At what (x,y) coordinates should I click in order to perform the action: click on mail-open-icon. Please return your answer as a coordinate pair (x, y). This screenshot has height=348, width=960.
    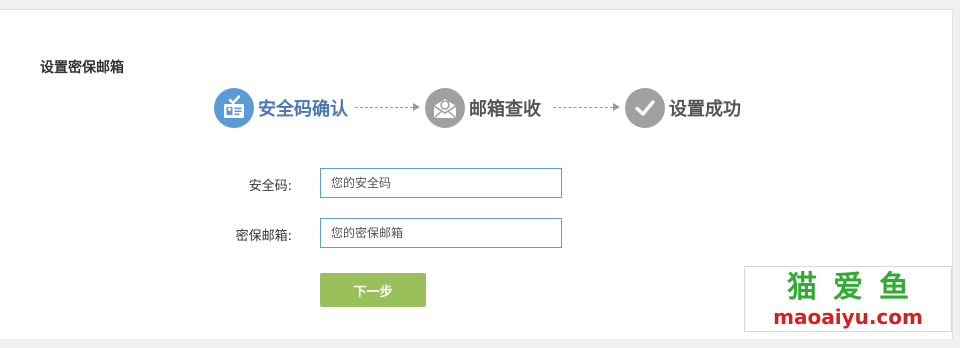
    Looking at the image, I should click on (445, 108).